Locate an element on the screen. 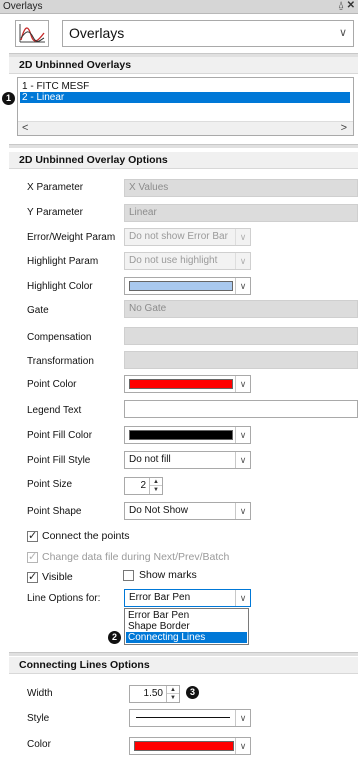  point-color-swatch is located at coordinates (181, 384).